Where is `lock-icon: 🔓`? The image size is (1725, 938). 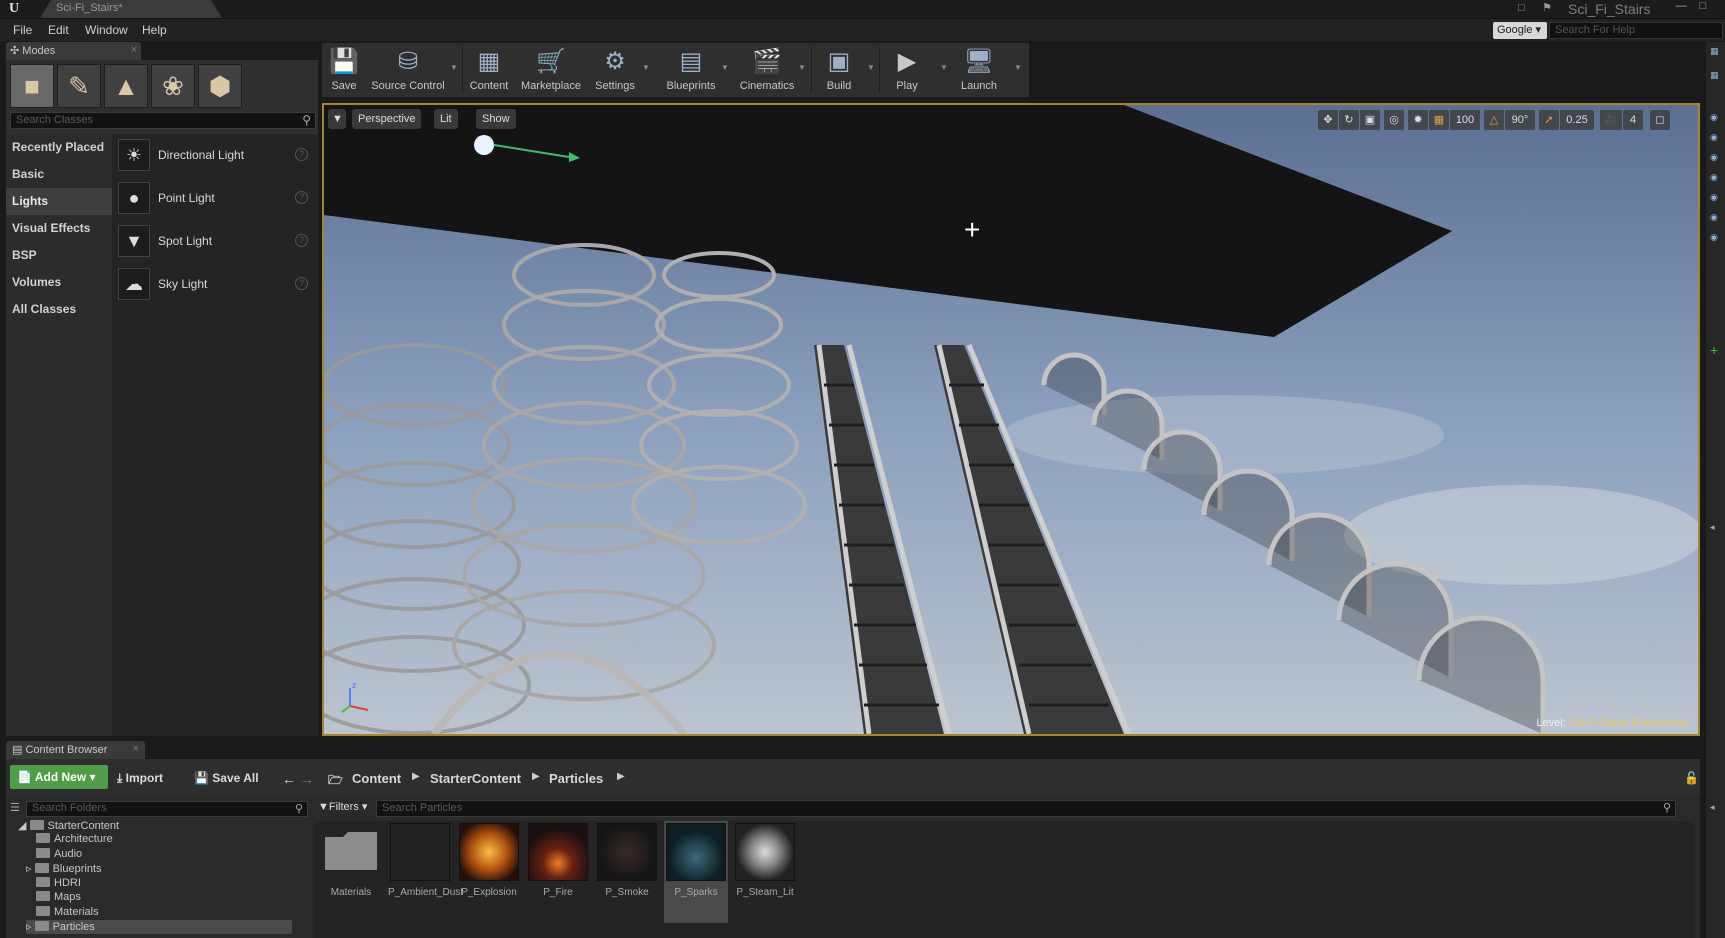
lock-icon: 🔓 is located at coordinates (1691, 778).